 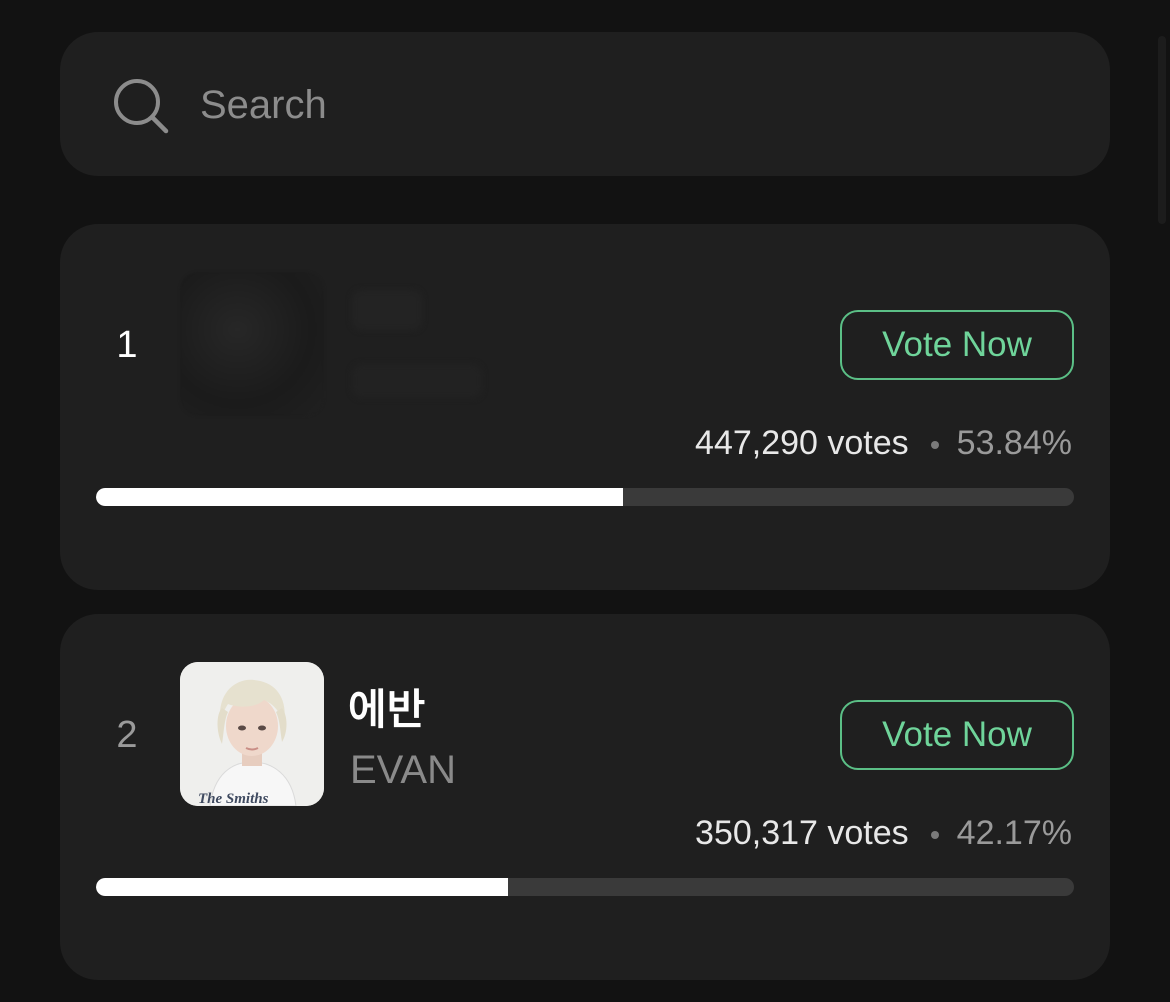 I want to click on scrollbar, so click(x=1162, y=130).